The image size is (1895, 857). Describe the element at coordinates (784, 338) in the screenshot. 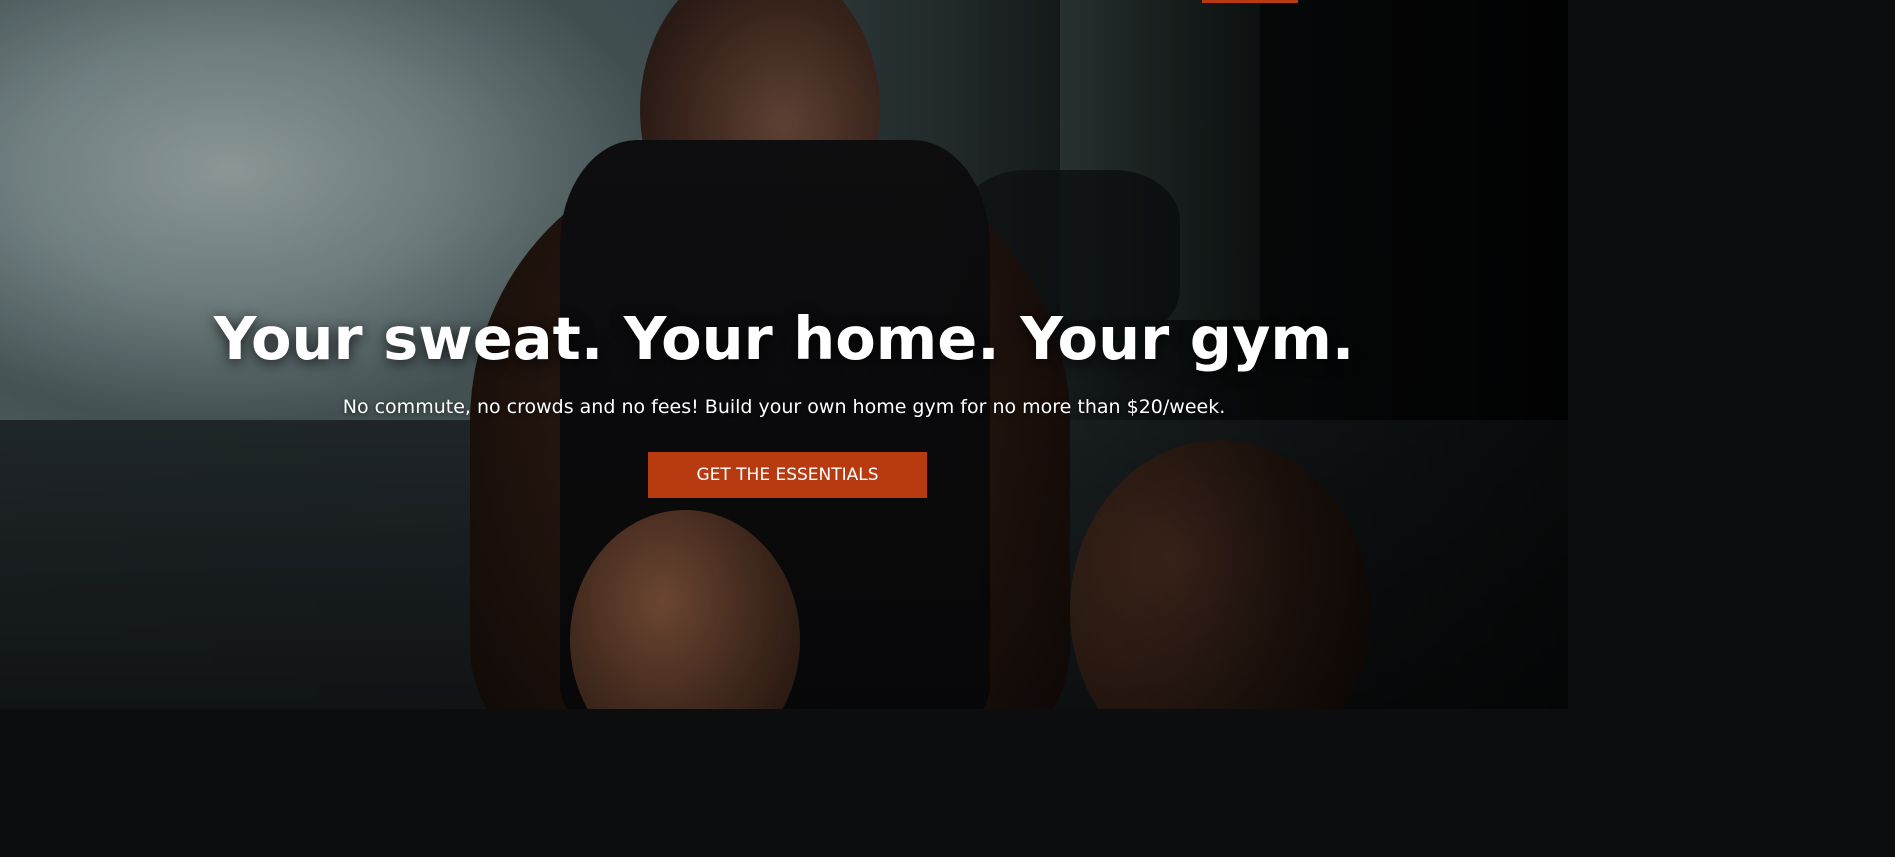

I see `hero-headline: Your sweat. Your home. Your gym.` at that location.